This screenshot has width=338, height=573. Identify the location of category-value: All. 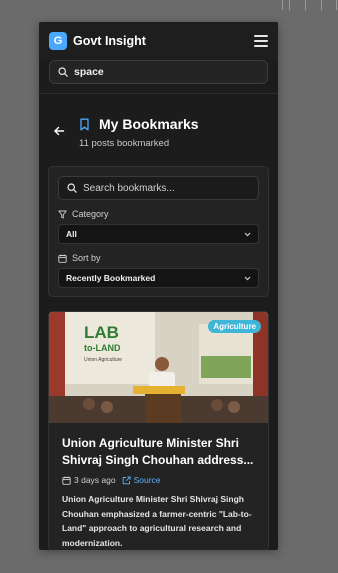
(71, 234).